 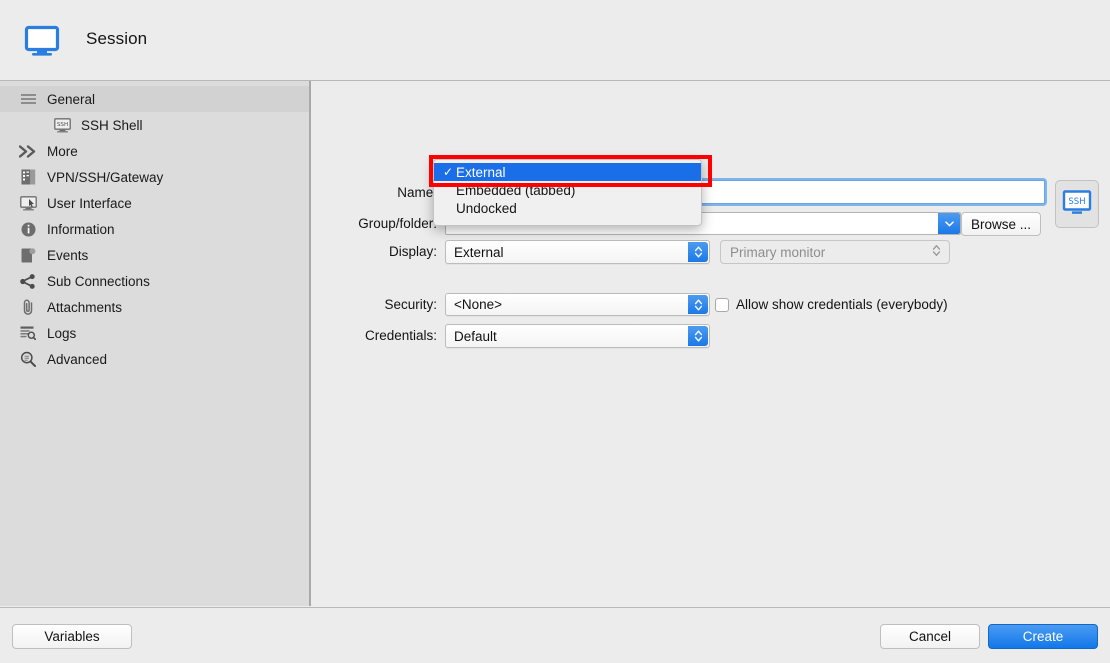 I want to click on sidebar-item-label: Sub Connections, so click(x=98, y=281).